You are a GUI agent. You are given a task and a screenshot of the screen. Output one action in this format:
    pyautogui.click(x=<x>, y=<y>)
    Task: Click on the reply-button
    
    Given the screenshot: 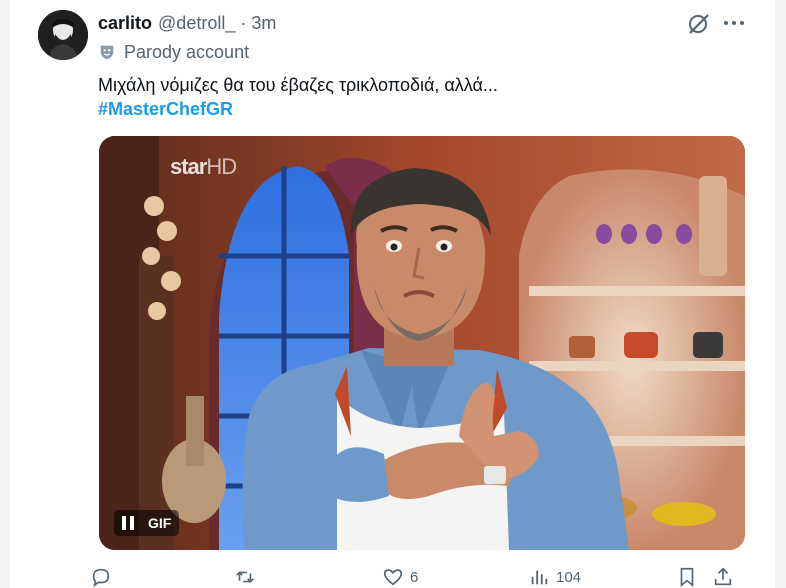 What is the action you would take?
    pyautogui.click(x=104, y=577)
    